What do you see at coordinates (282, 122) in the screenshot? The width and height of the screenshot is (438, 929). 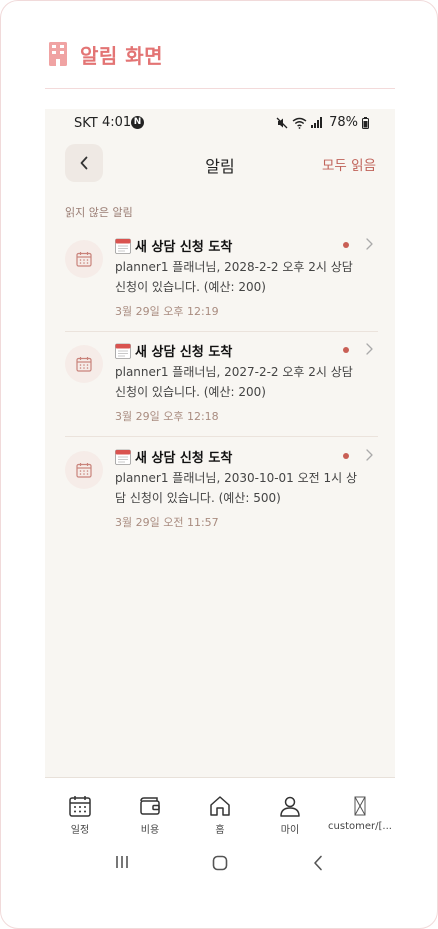 I see `mute-icon` at bounding box center [282, 122].